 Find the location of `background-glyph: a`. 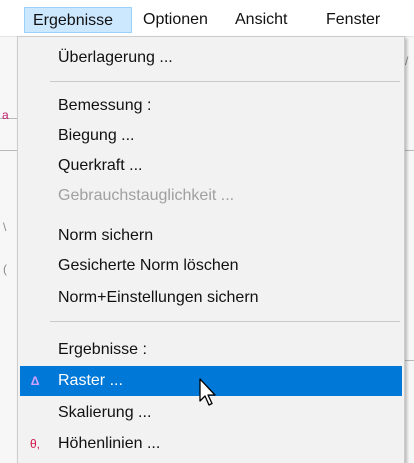

background-glyph: a is located at coordinates (5, 115).